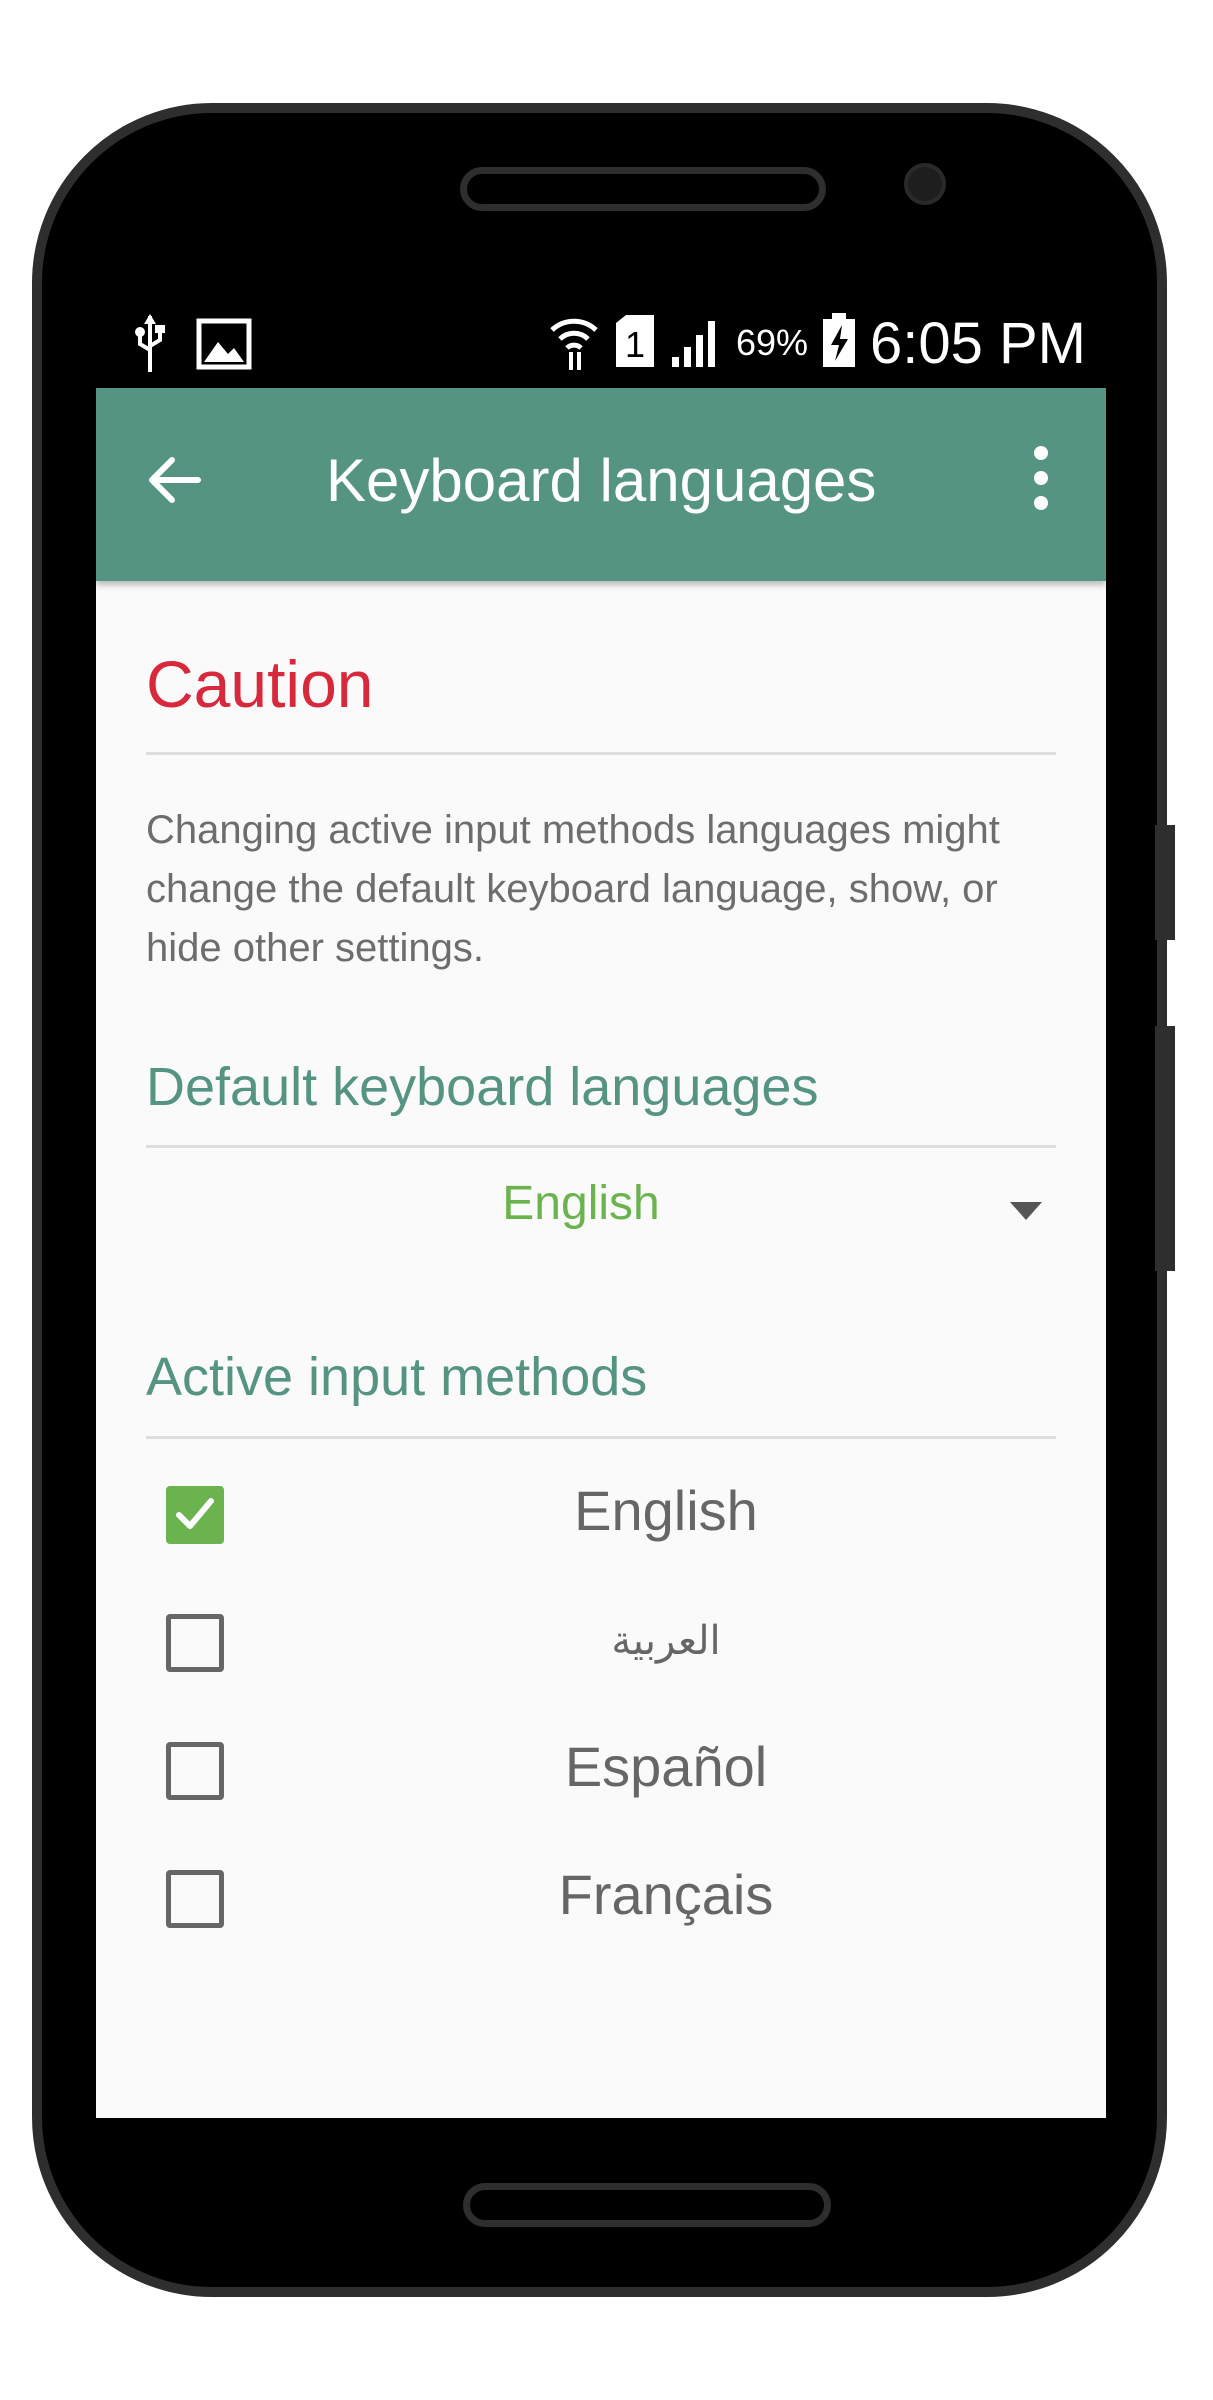  I want to click on language-label: Français, so click(666, 1894).